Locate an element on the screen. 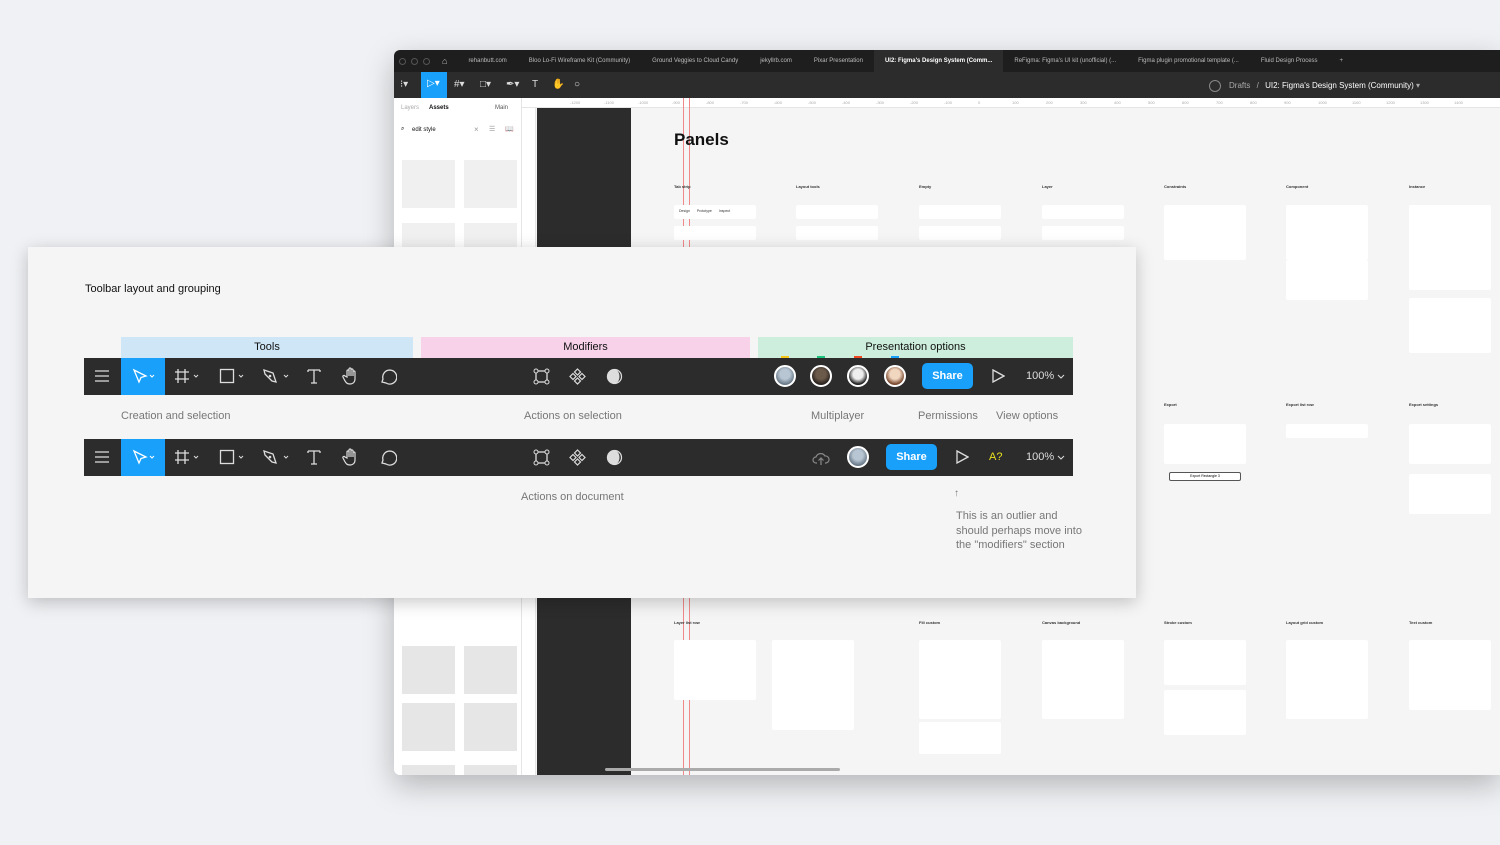 The width and height of the screenshot is (1500, 845). horizontal-scrollbar is located at coordinates (722, 769).